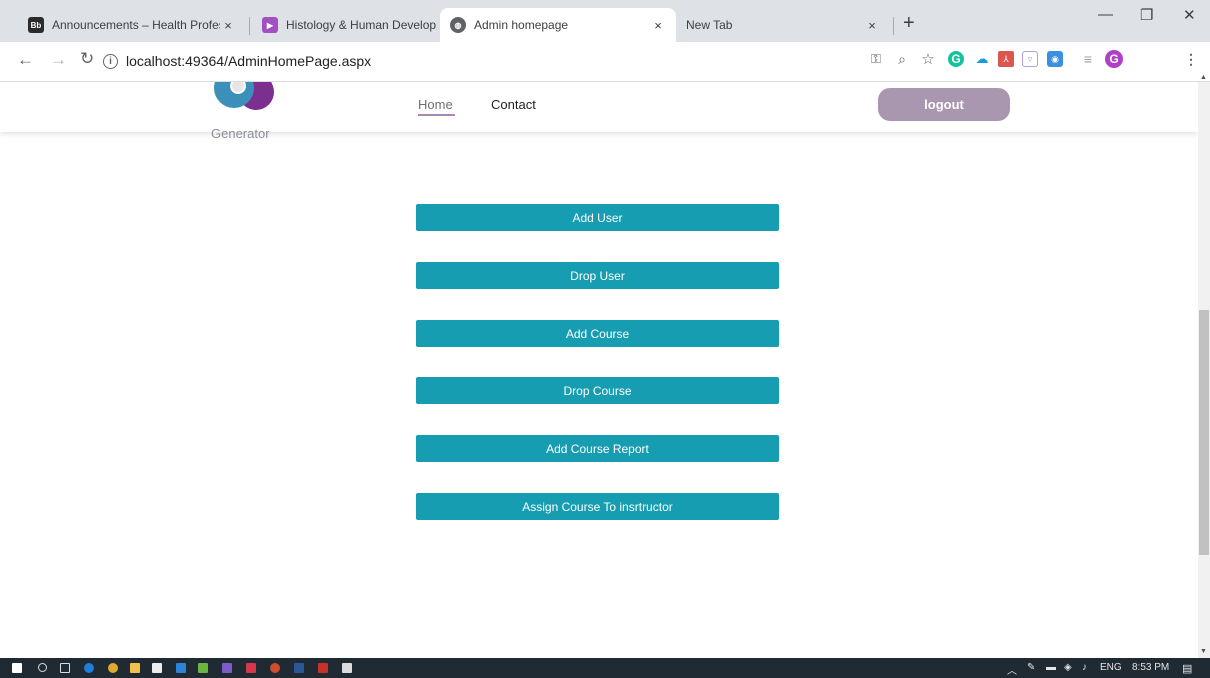  What do you see at coordinates (599, 107) in the screenshot?
I see `site-header` at bounding box center [599, 107].